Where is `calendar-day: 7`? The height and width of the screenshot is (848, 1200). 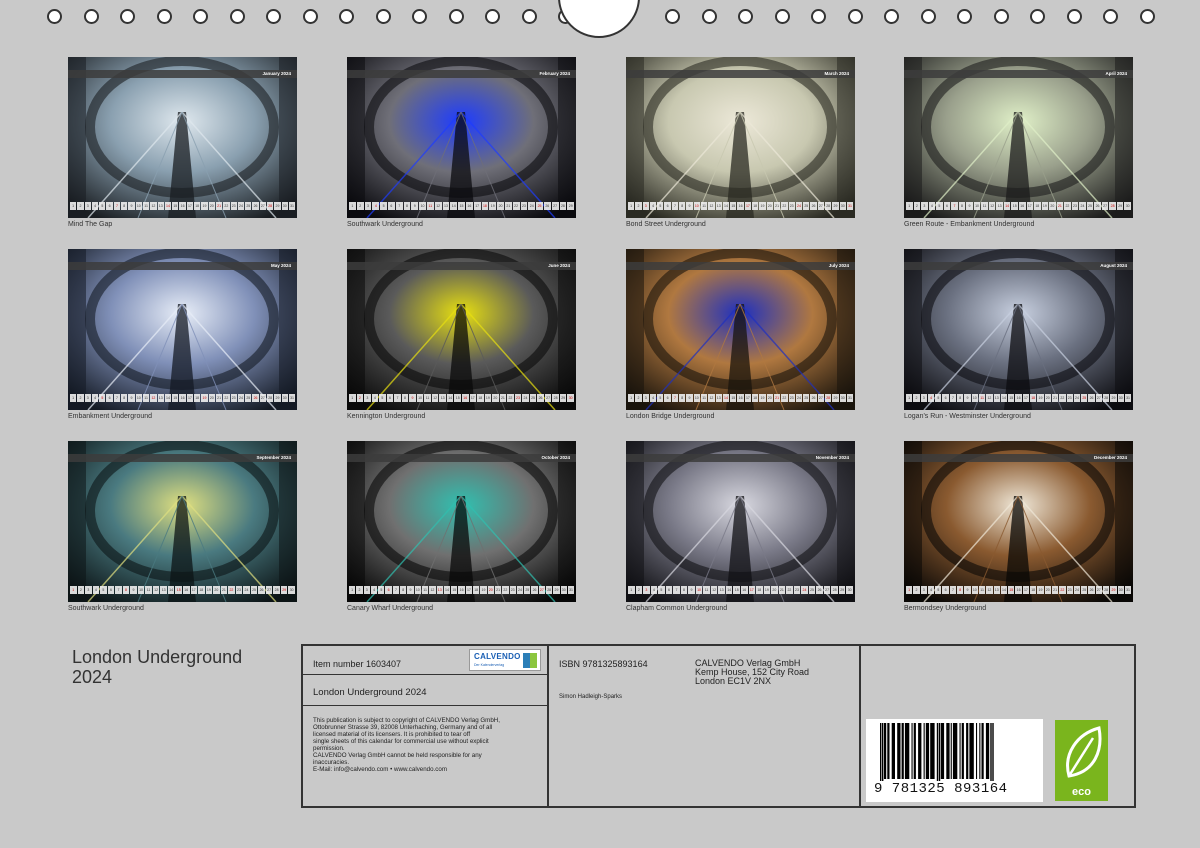 calendar-day: 7 is located at coordinates (117, 398).